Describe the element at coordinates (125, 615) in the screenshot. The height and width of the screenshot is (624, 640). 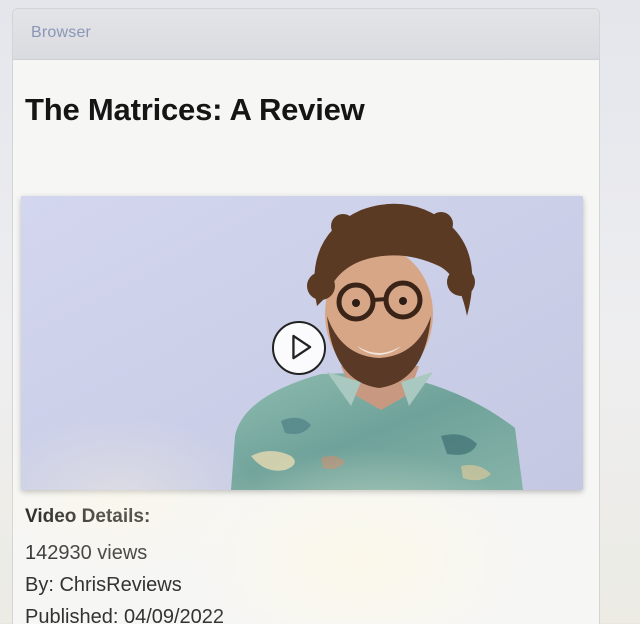
I see `publish-date: Published: 04/09/2022` at that location.